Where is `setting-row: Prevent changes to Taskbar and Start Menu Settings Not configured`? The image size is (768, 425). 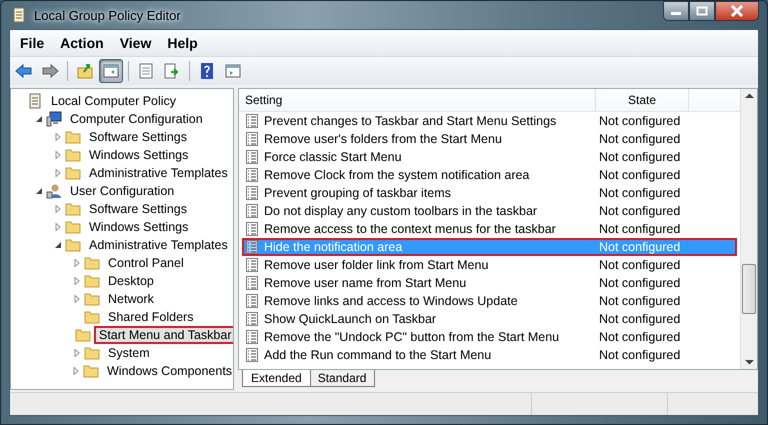 setting-row: Prevent changes to Taskbar and Start Menu Settings Not configured is located at coordinates (489, 121).